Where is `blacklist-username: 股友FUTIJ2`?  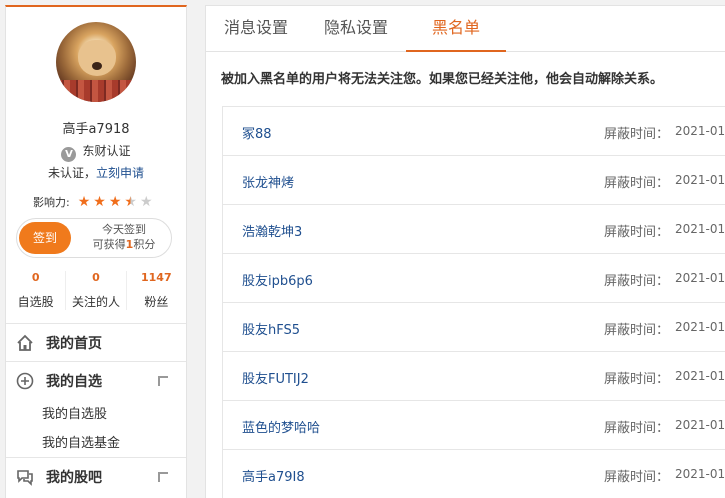 blacklist-username: 股友FUTIJ2 is located at coordinates (275, 377).